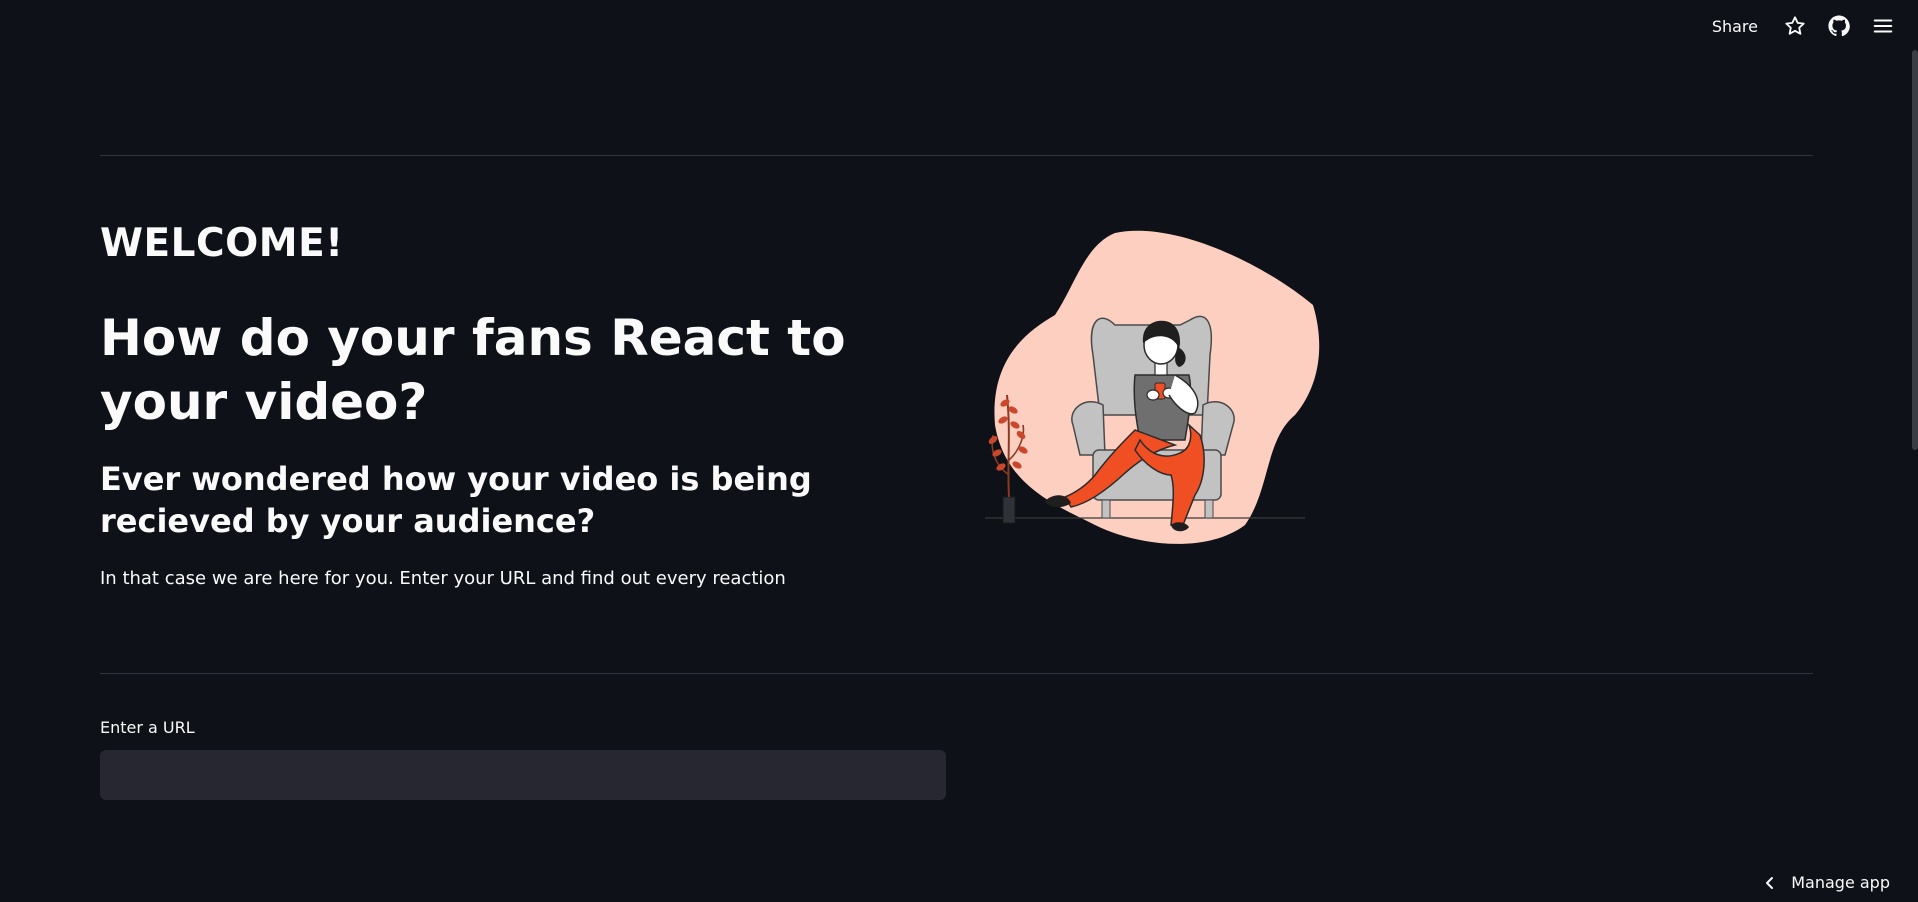  What do you see at coordinates (956, 155) in the screenshot?
I see `top-divider` at bounding box center [956, 155].